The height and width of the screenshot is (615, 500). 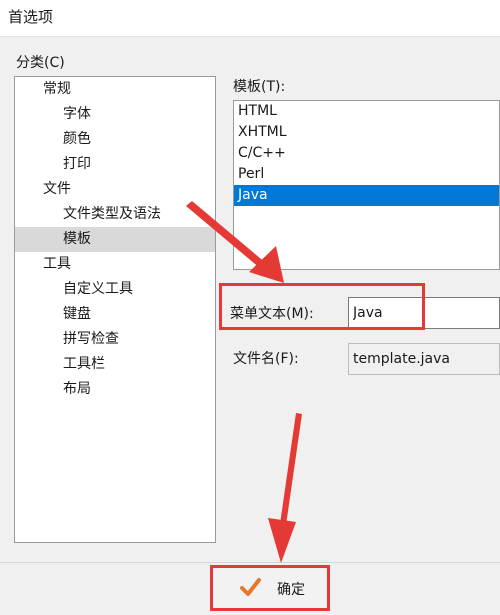 What do you see at coordinates (285, 488) in the screenshot?
I see `arrow-to-ok-button` at bounding box center [285, 488].